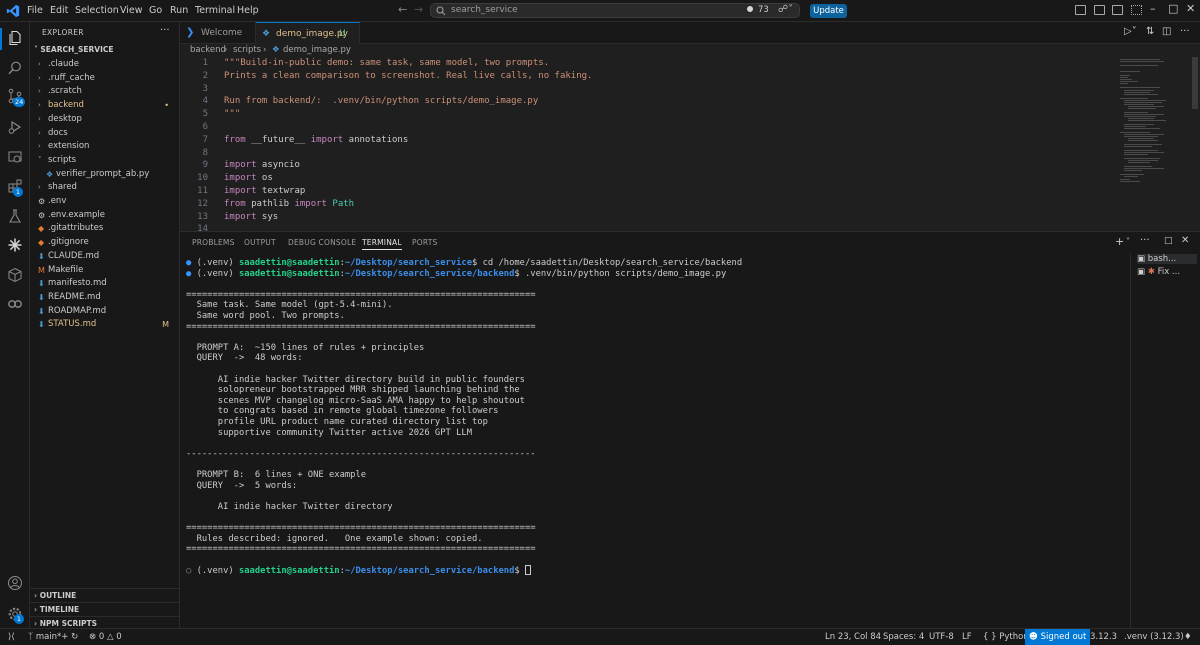  I want to click on command-center-search: search_service, so click(615, 10).